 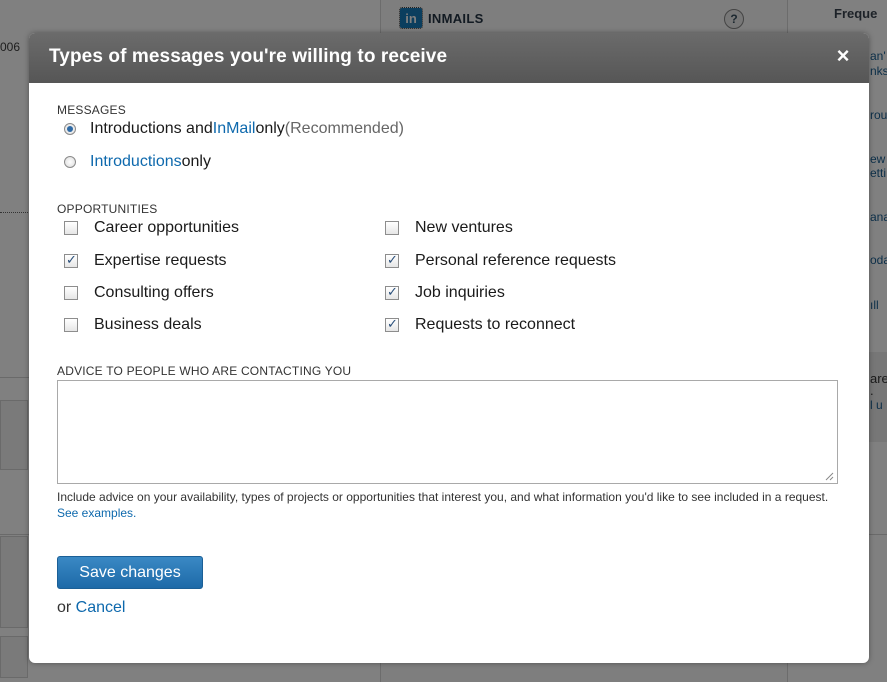 What do you see at coordinates (411, 18) in the screenshot?
I see `linkedin-logo-icon: in` at bounding box center [411, 18].